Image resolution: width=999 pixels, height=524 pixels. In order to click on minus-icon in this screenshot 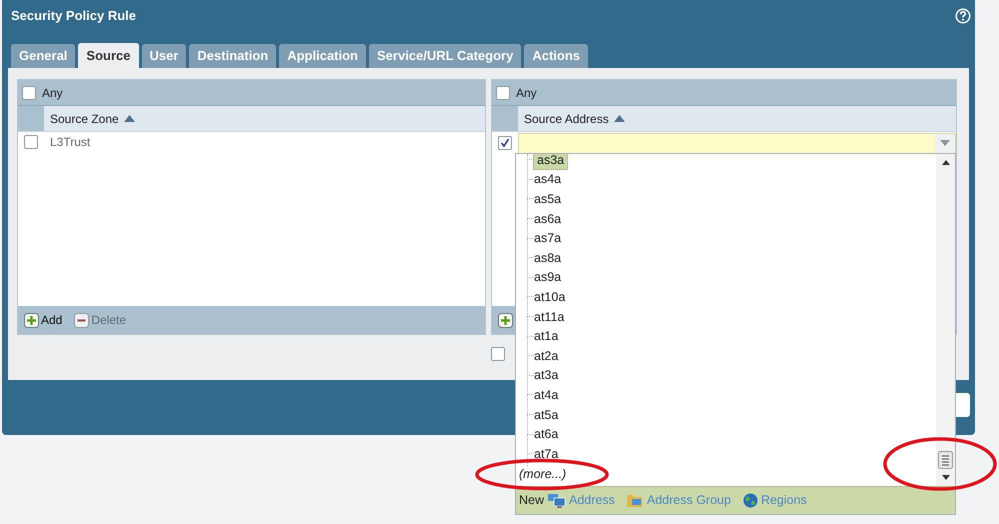, I will do `click(82, 320)`.